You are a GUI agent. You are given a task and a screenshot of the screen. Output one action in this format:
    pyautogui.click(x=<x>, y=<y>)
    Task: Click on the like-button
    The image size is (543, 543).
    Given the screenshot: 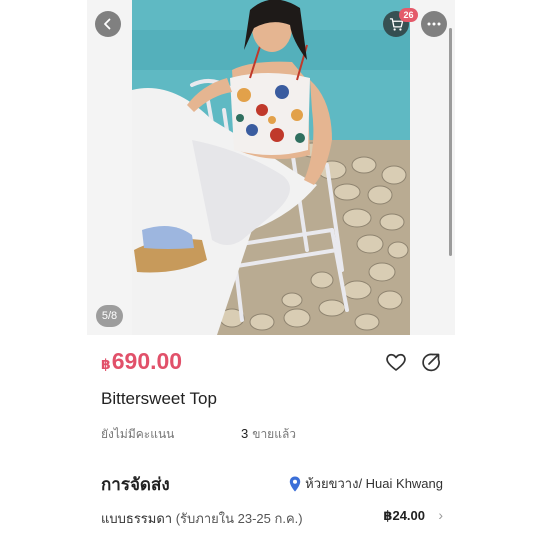 What is the action you would take?
    pyautogui.click(x=396, y=362)
    